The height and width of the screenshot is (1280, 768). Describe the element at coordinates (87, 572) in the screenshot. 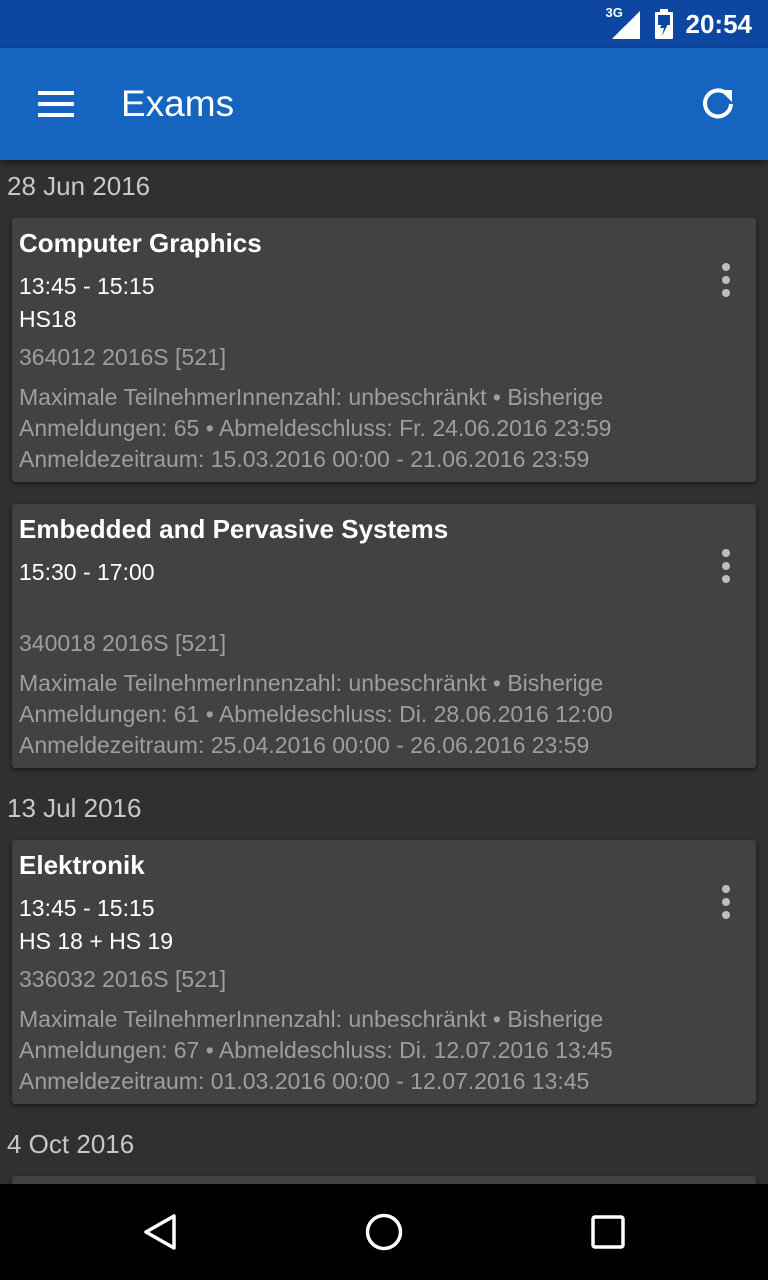

I see `exam-time: 15:30 - 17:00` at that location.